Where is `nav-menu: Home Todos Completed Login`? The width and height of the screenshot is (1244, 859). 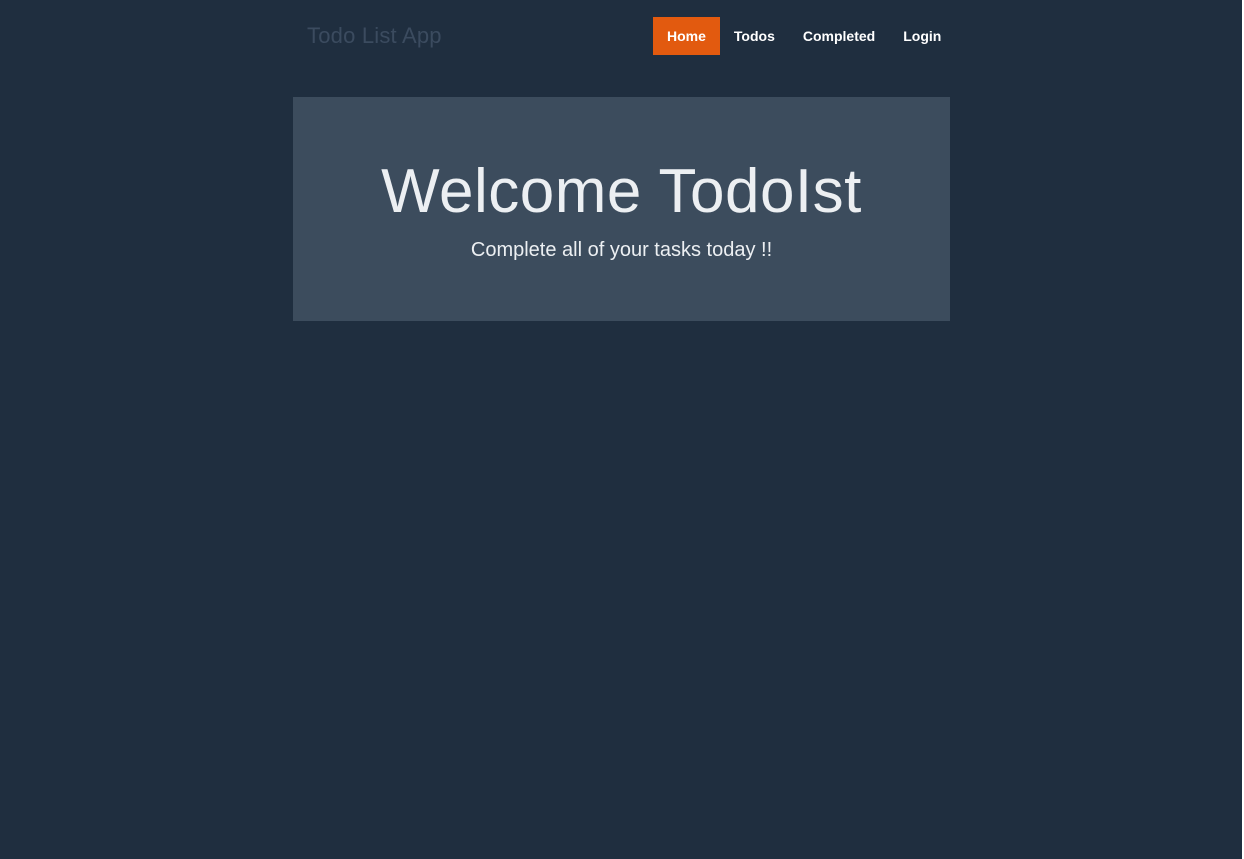 nav-menu: Home Todos Completed Login is located at coordinates (804, 36).